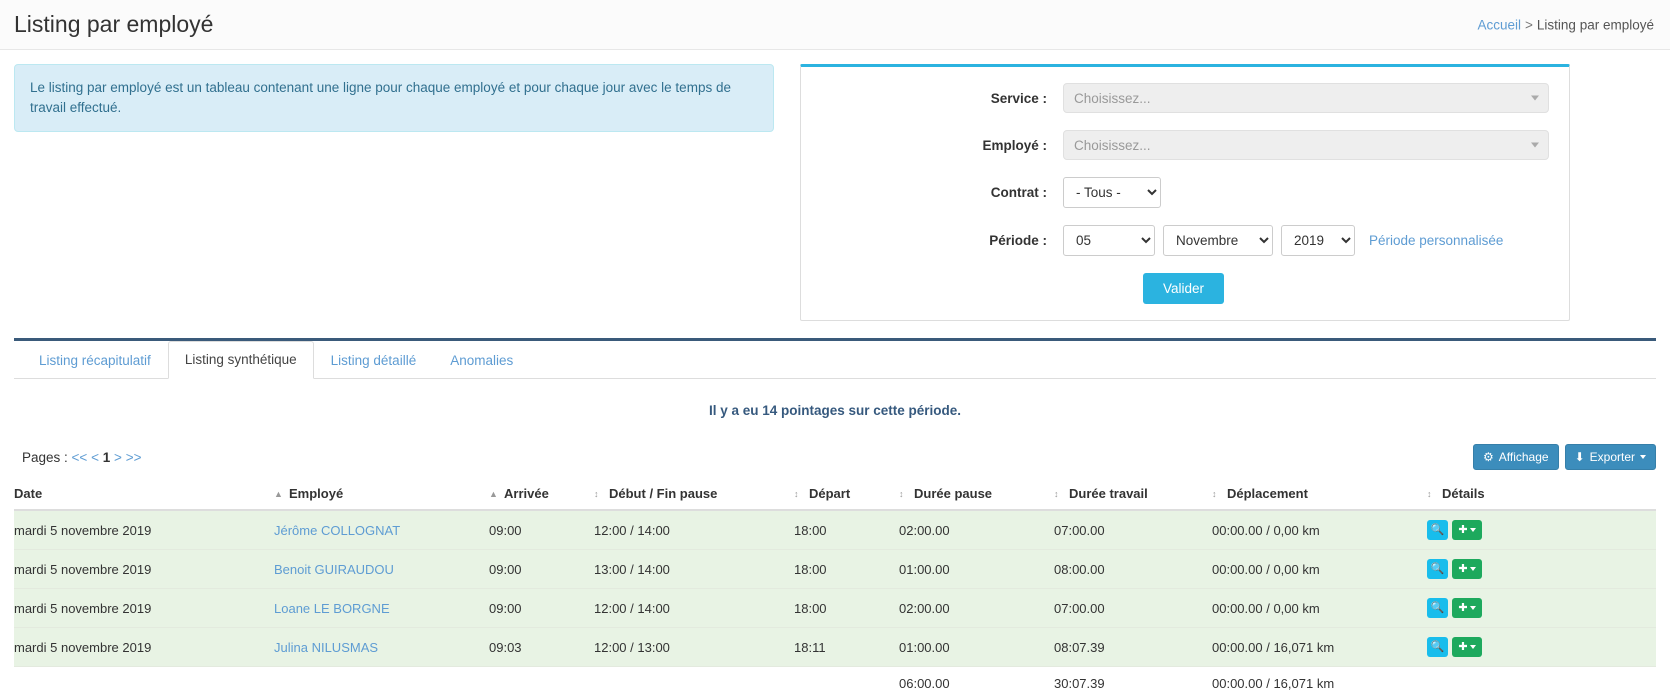  What do you see at coordinates (144, 678) in the screenshot?
I see `total-cell-date` at bounding box center [144, 678].